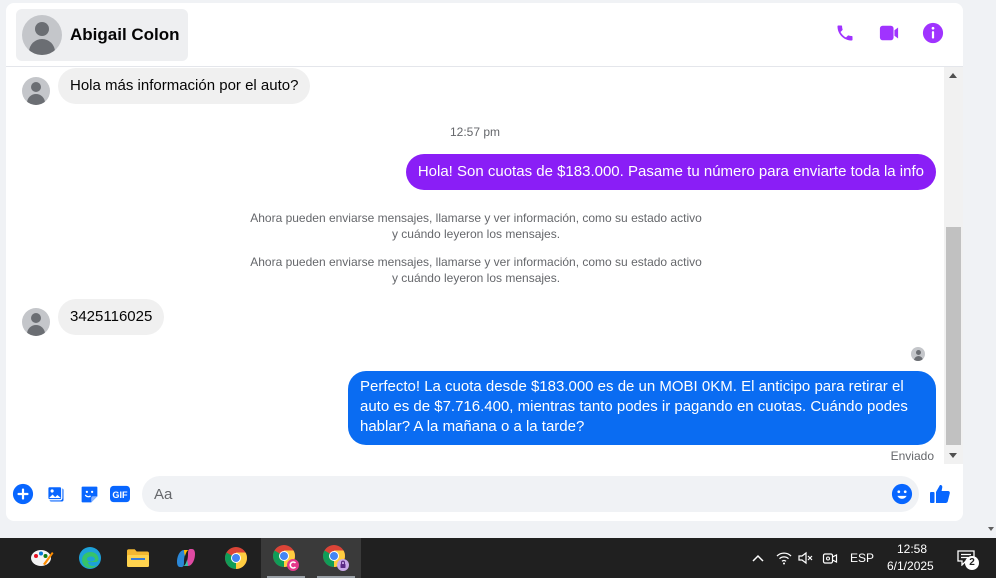 Image resolution: width=996 pixels, height=578 pixels. I want to click on phone-icon, so click(845, 33).